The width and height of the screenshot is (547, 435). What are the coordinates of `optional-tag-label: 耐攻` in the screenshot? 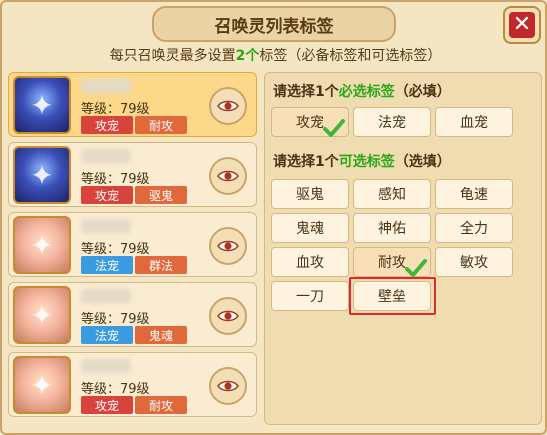 It's located at (392, 263).